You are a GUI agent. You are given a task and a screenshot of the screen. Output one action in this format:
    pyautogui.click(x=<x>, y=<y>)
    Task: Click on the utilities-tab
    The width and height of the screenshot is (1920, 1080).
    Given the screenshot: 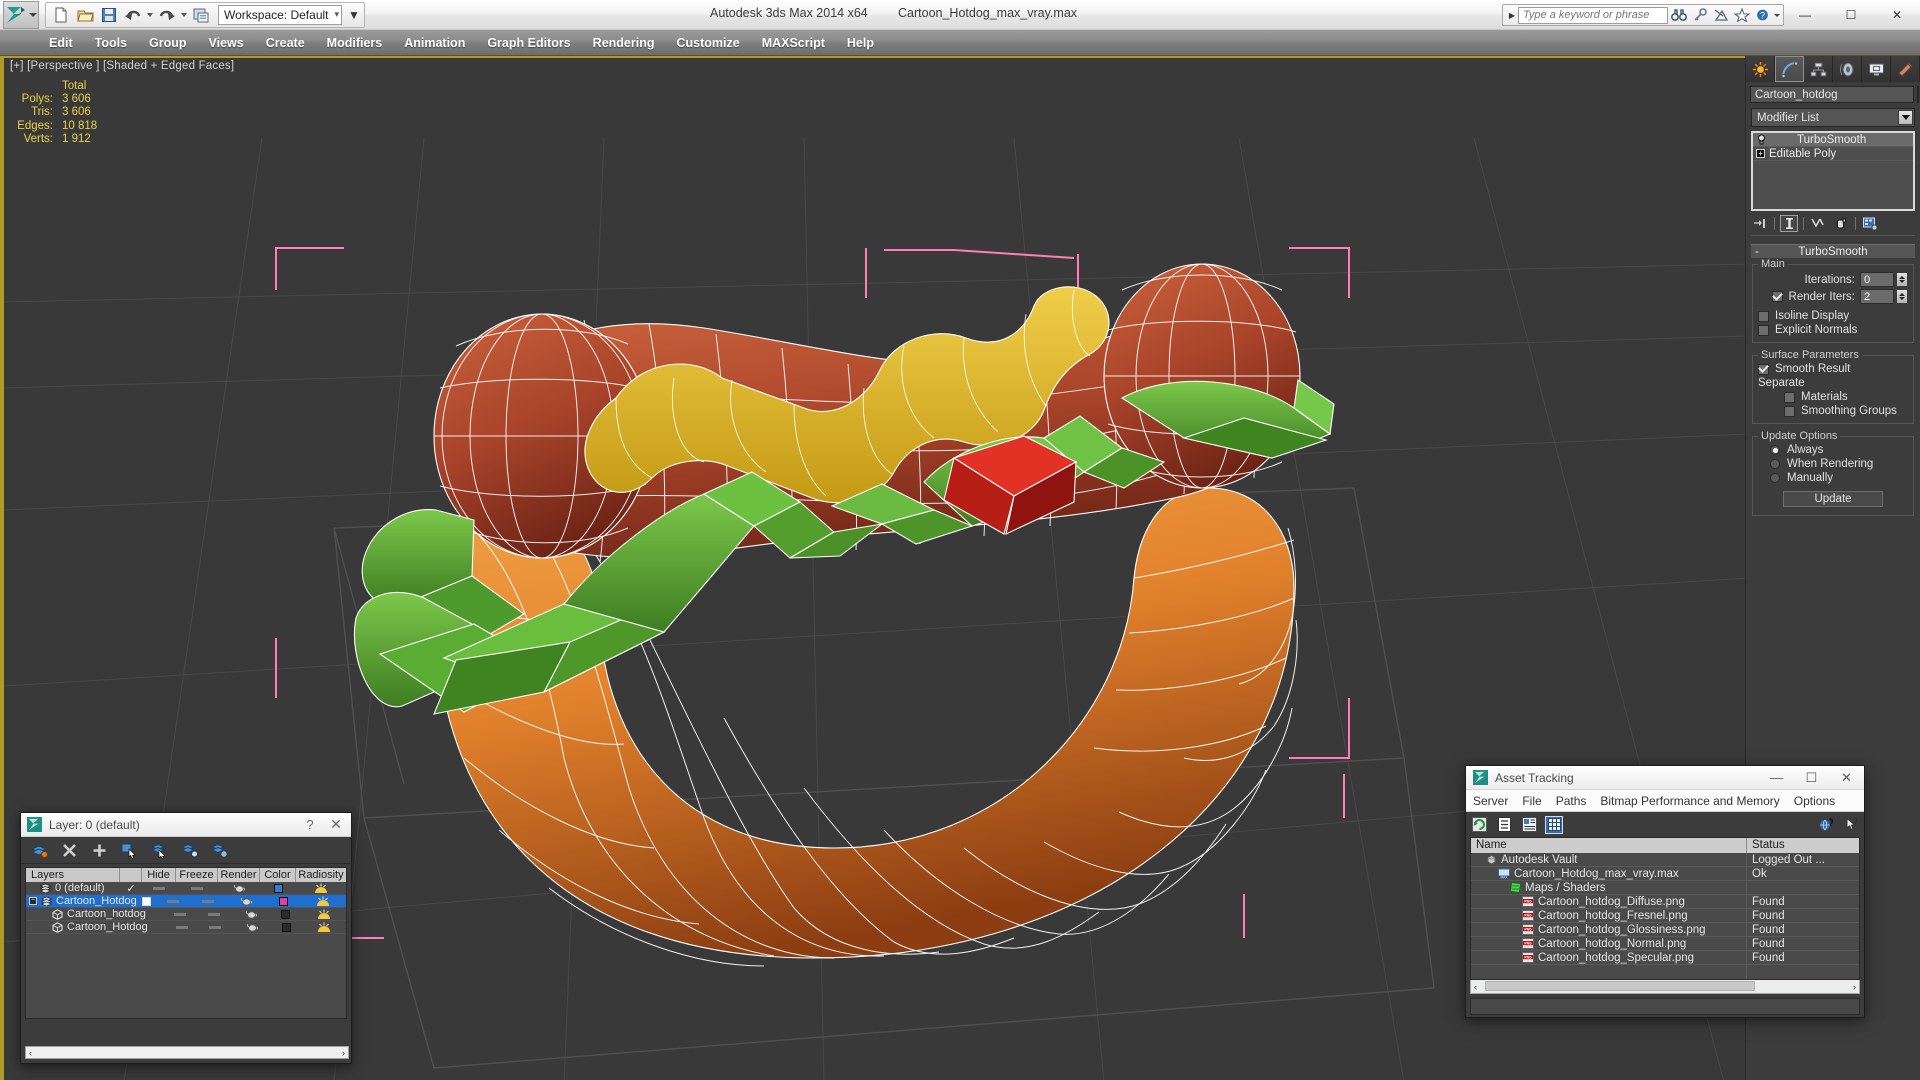 What is the action you would take?
    pyautogui.click(x=1905, y=69)
    